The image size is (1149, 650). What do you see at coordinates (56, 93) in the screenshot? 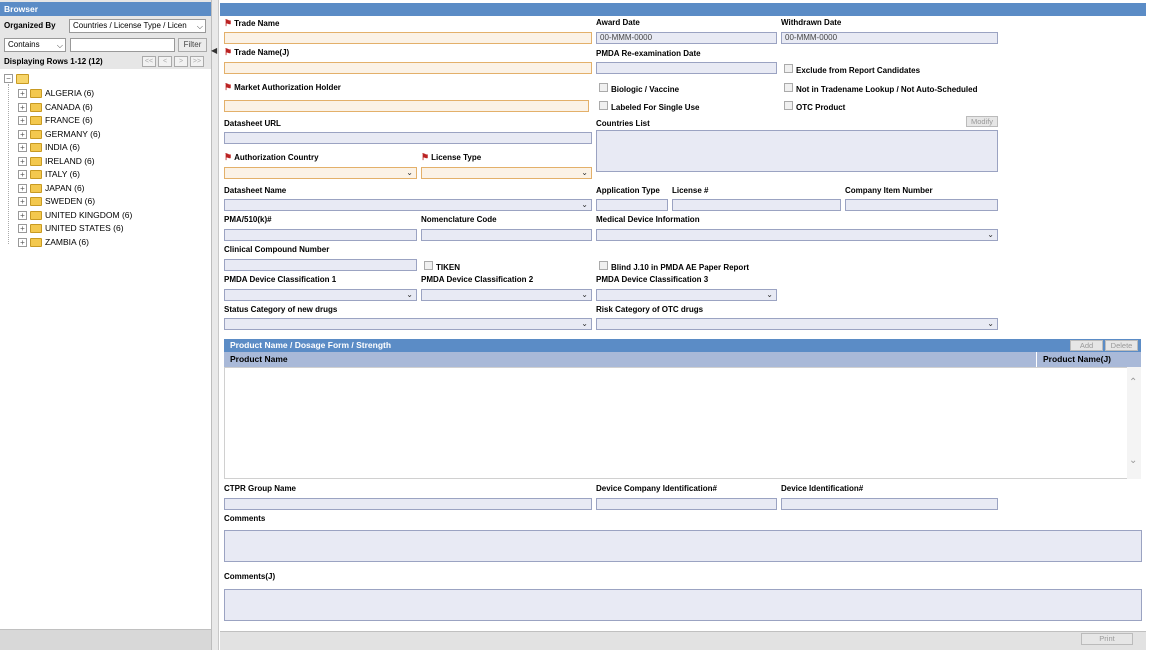
I see `tree-node: + ALGERIA (6)` at bounding box center [56, 93].